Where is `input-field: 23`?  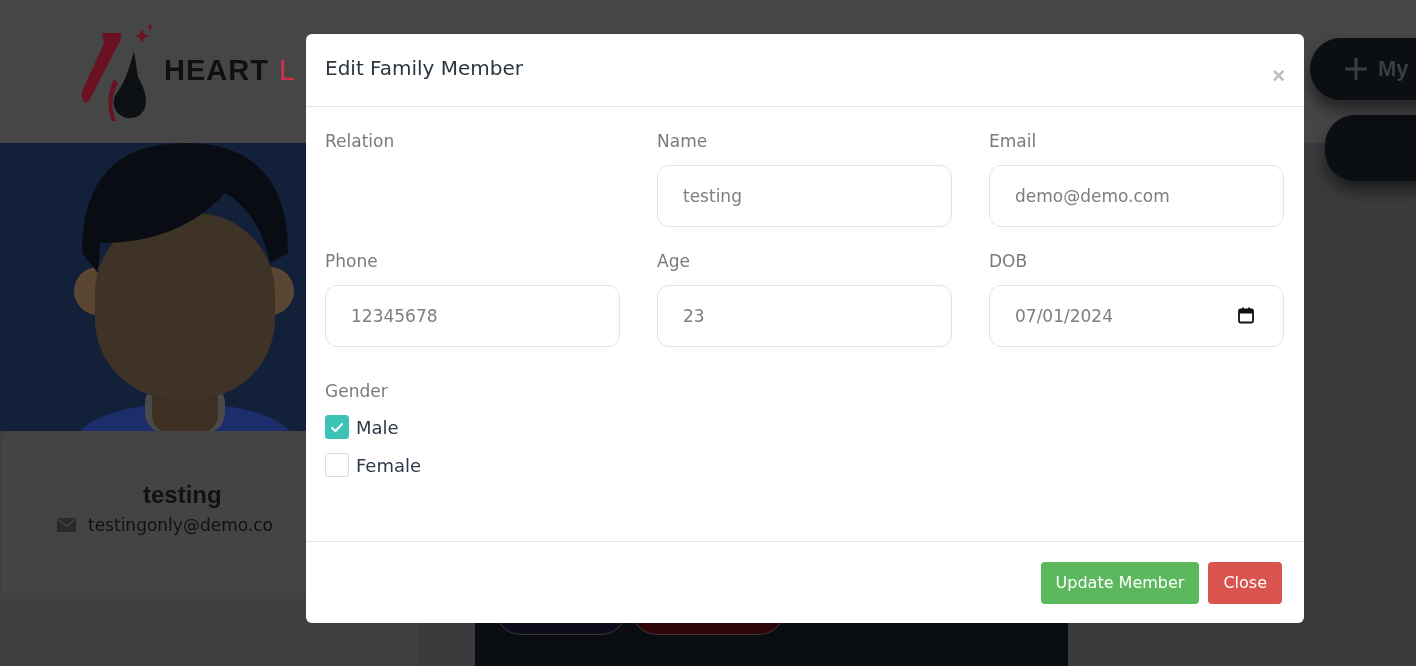
input-field: 23 is located at coordinates (804, 316).